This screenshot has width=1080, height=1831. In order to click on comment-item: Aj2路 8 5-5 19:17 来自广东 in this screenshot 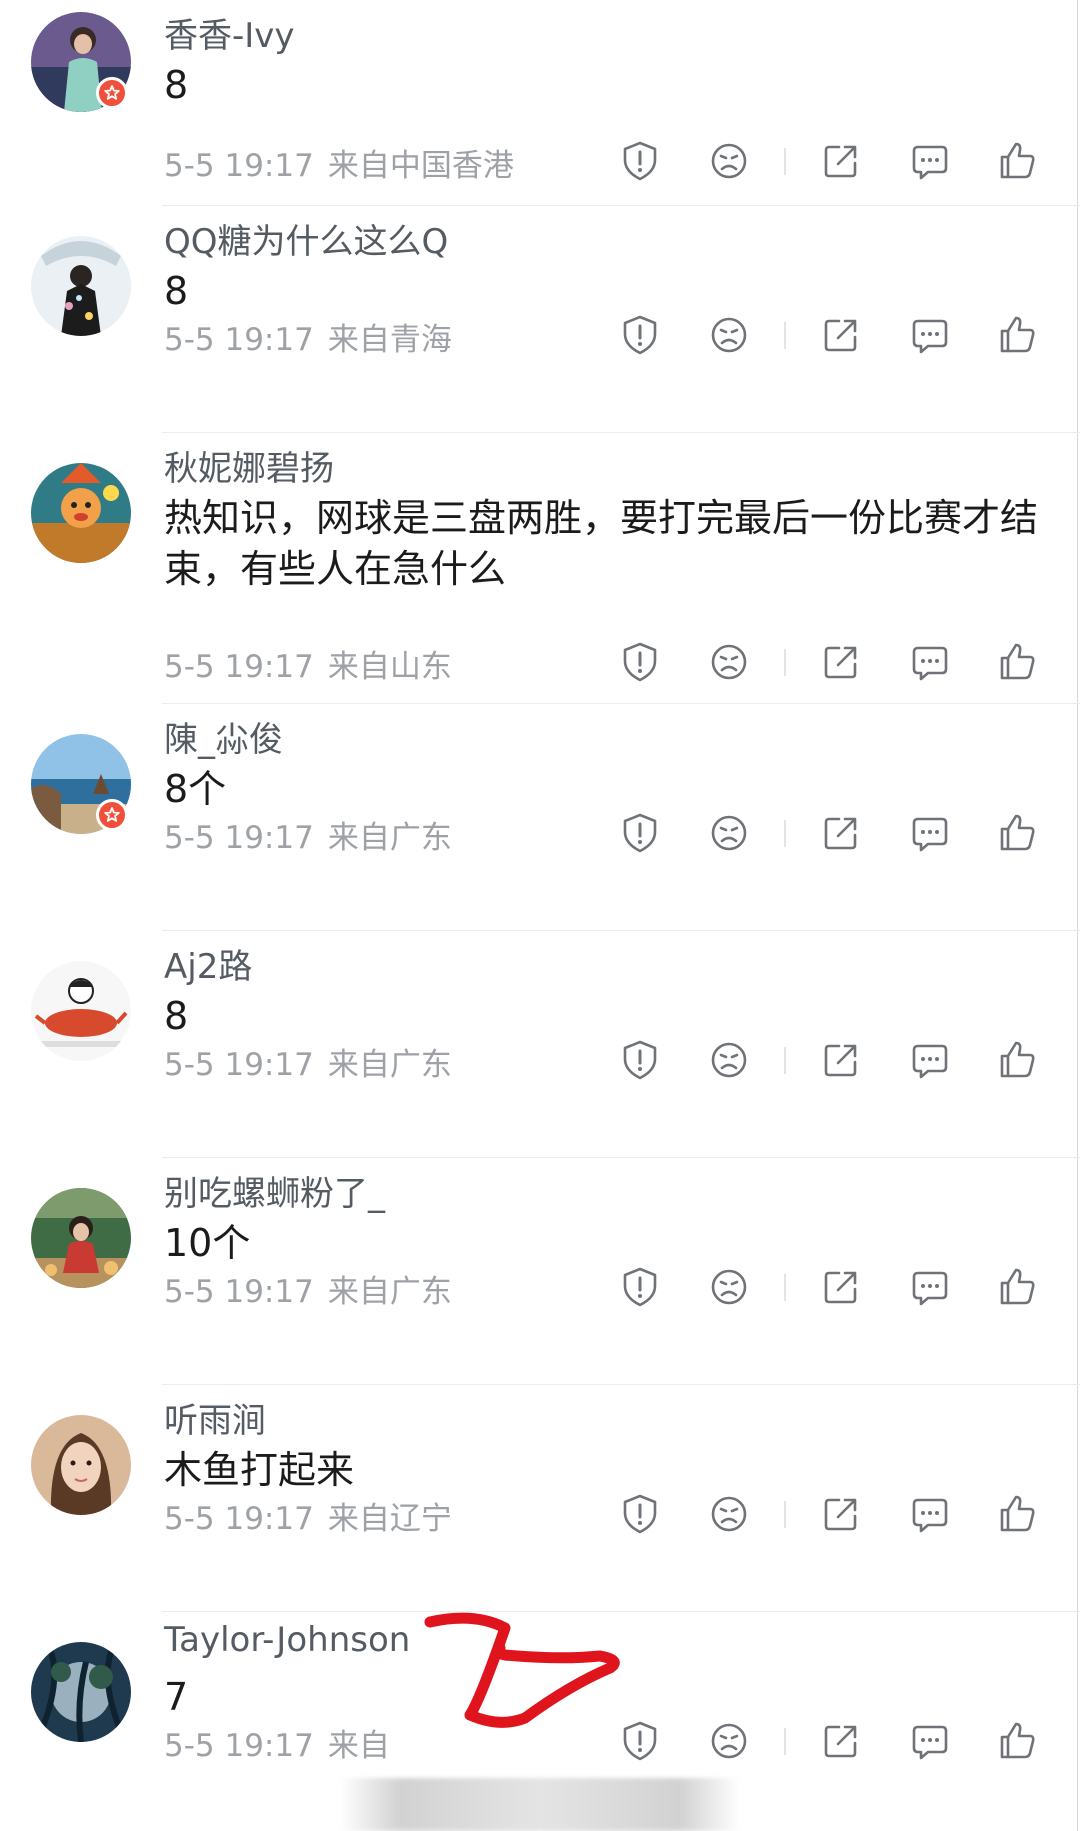, I will do `click(540, 1044)`.